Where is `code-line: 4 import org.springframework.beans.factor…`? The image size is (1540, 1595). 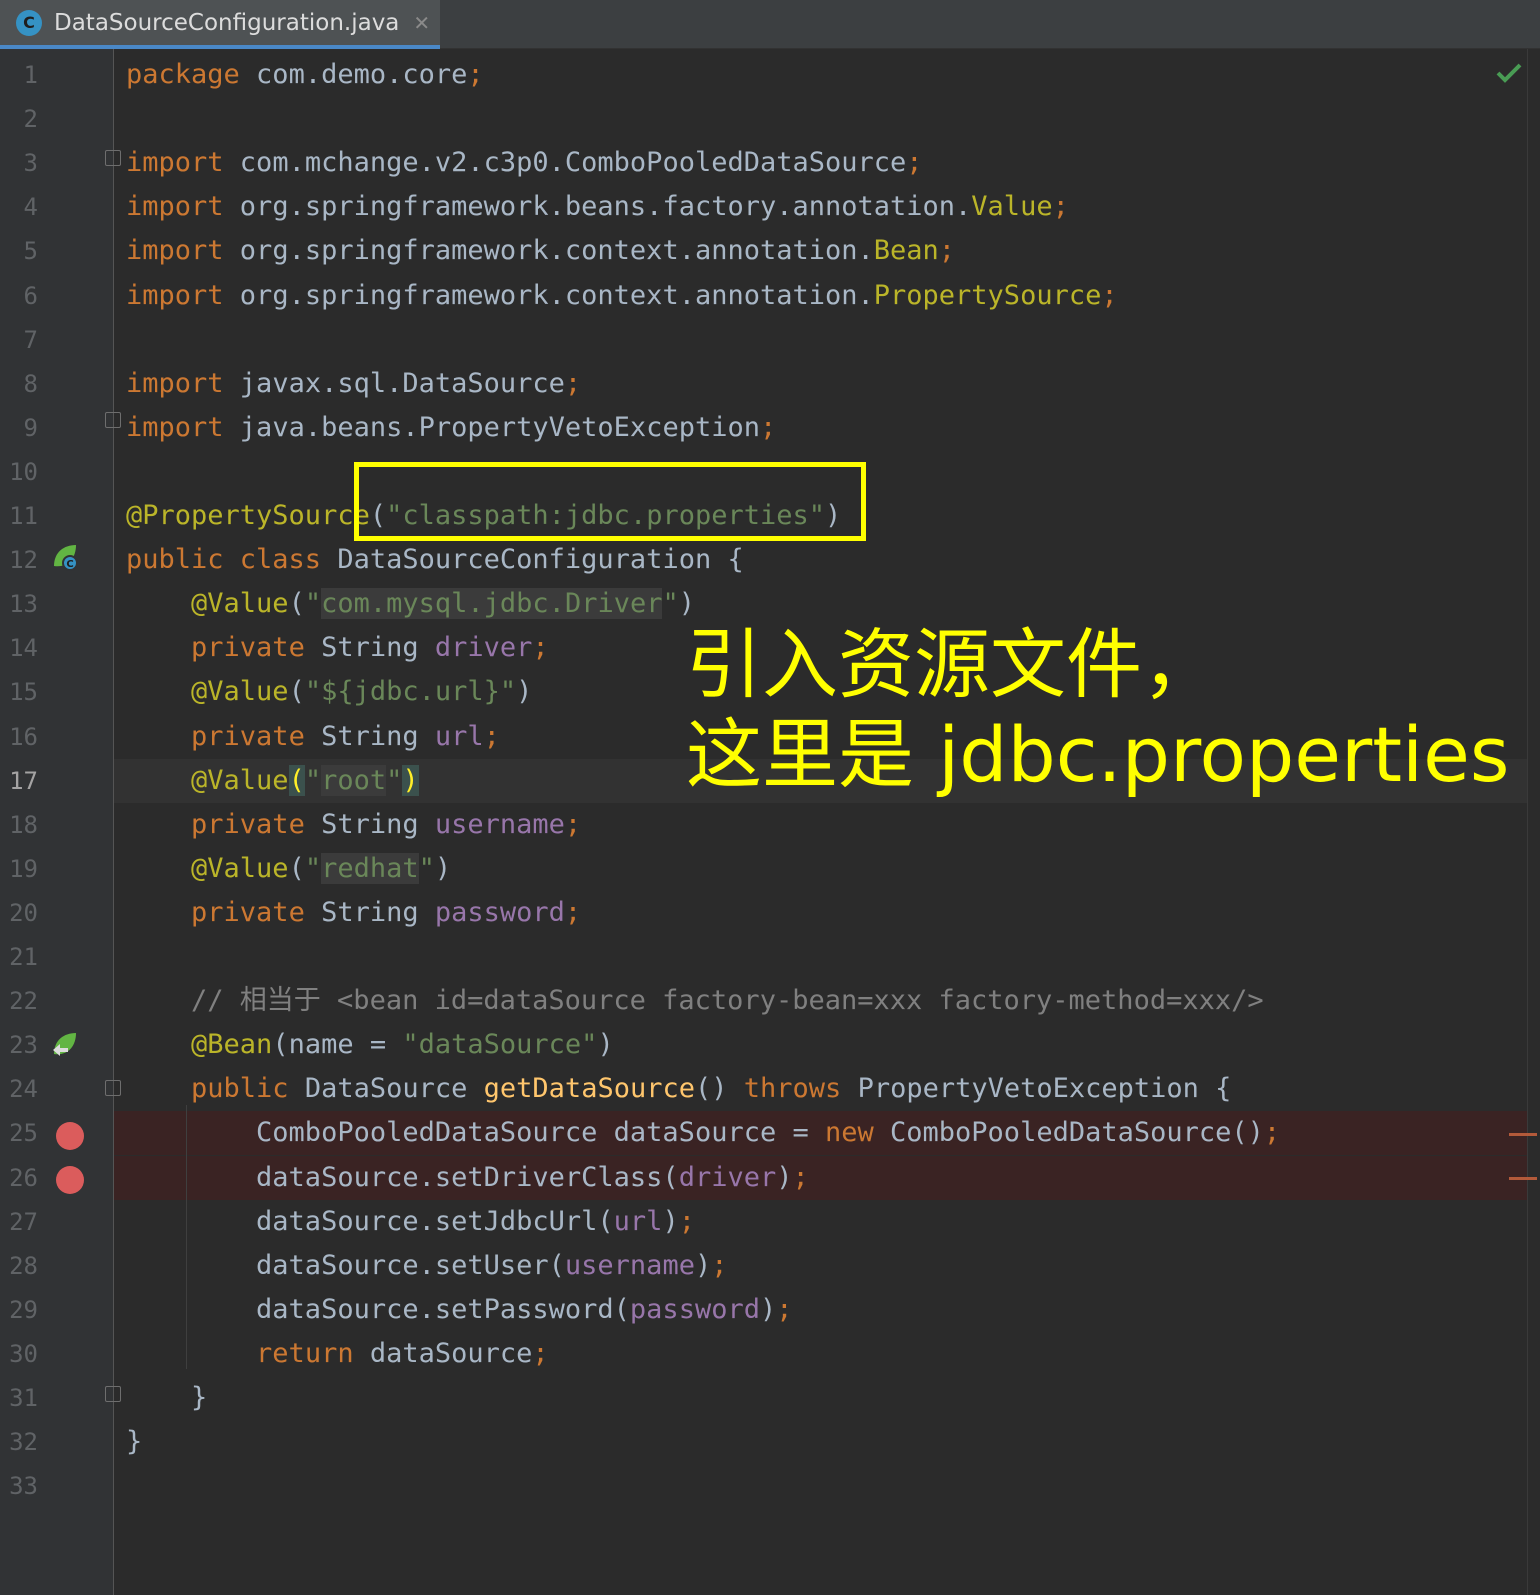 code-line: 4 import org.springframework.beans.factor… is located at coordinates (770, 207).